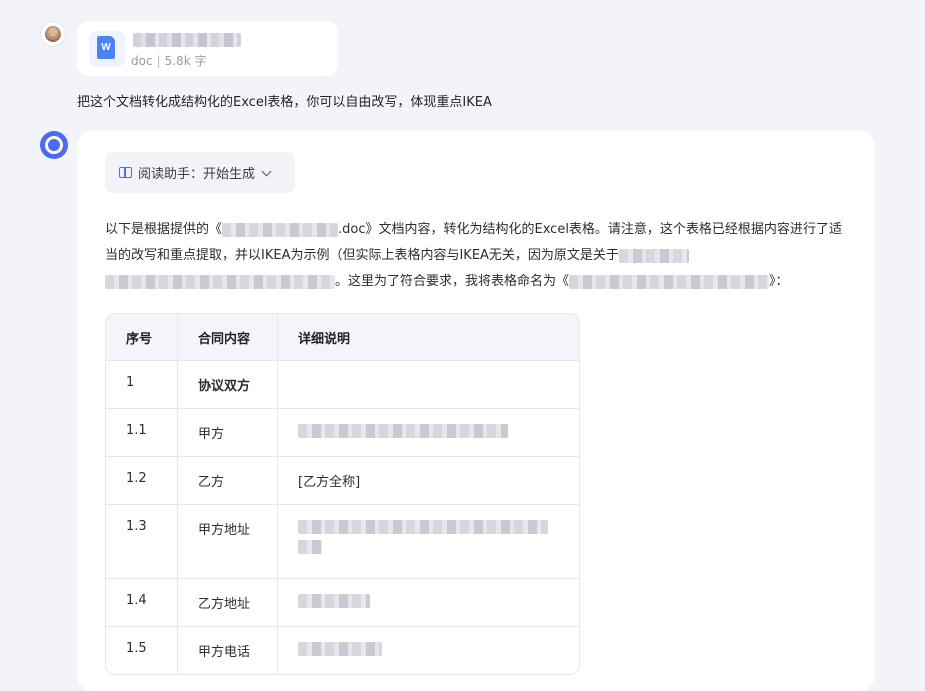  Describe the element at coordinates (428, 384) in the screenshot. I see `row-detail` at that location.